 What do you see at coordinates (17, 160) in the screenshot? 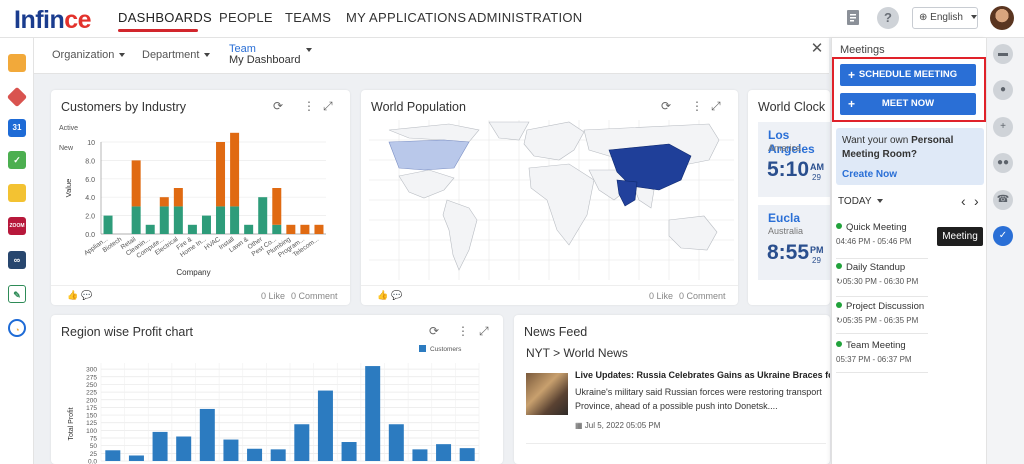
I see `checklist-icon: ✓` at bounding box center [17, 160].